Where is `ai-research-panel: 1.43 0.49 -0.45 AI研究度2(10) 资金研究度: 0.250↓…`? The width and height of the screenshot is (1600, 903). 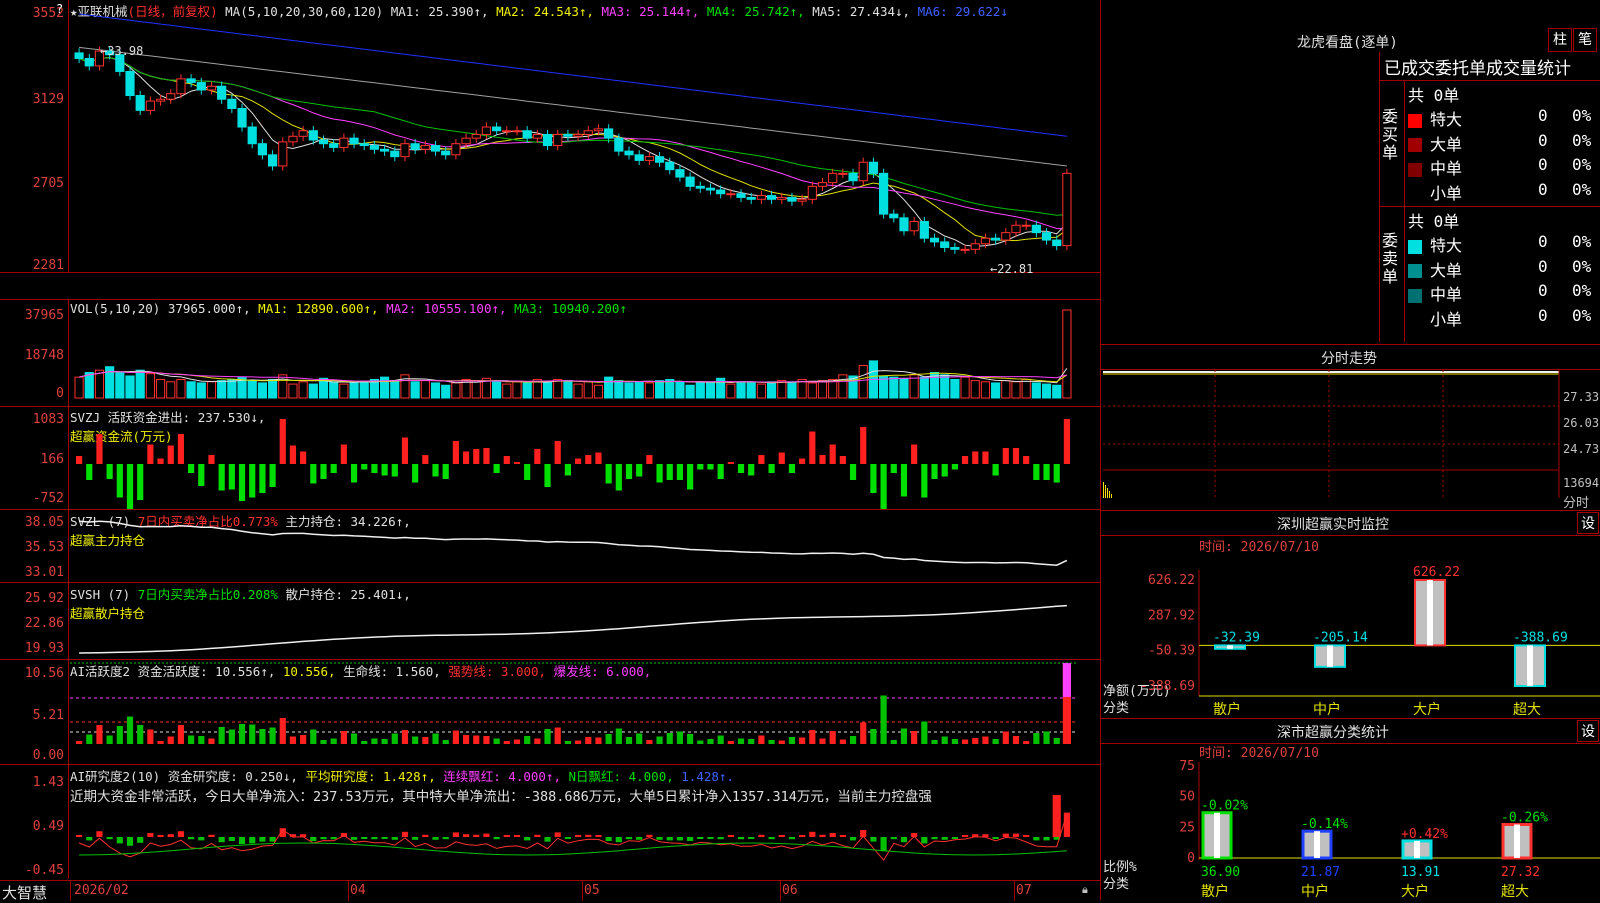
ai-research-panel: 1.43 0.49 -0.45 AI研究度2(10) 资金研究度: 0.250↓… is located at coordinates (550, 822).